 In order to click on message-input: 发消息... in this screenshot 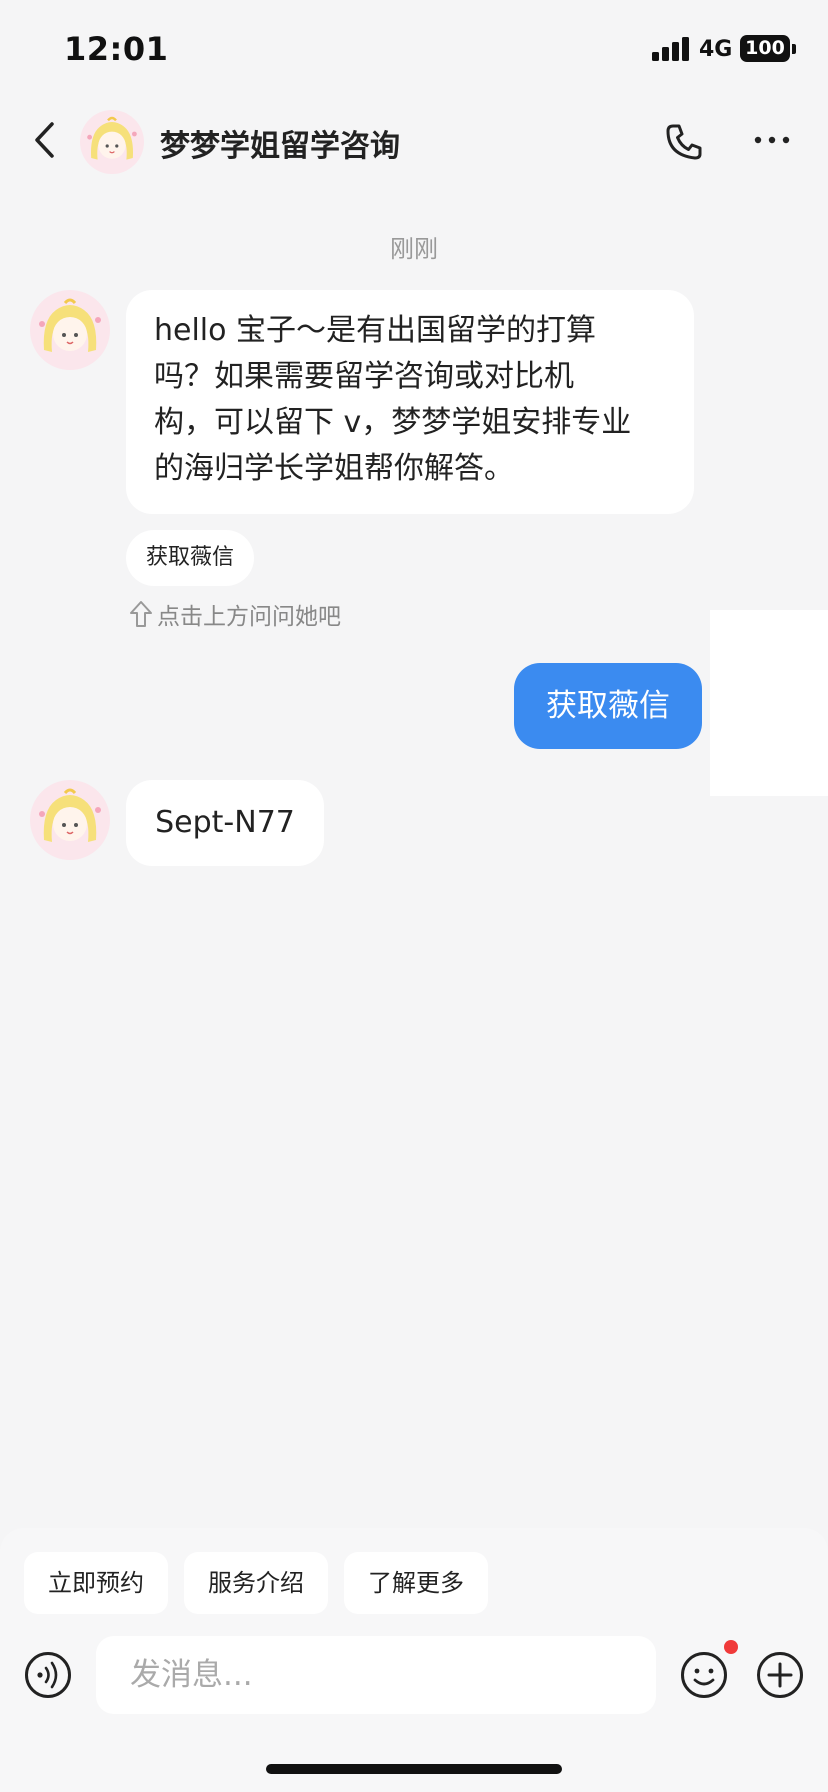, I will do `click(376, 1675)`.